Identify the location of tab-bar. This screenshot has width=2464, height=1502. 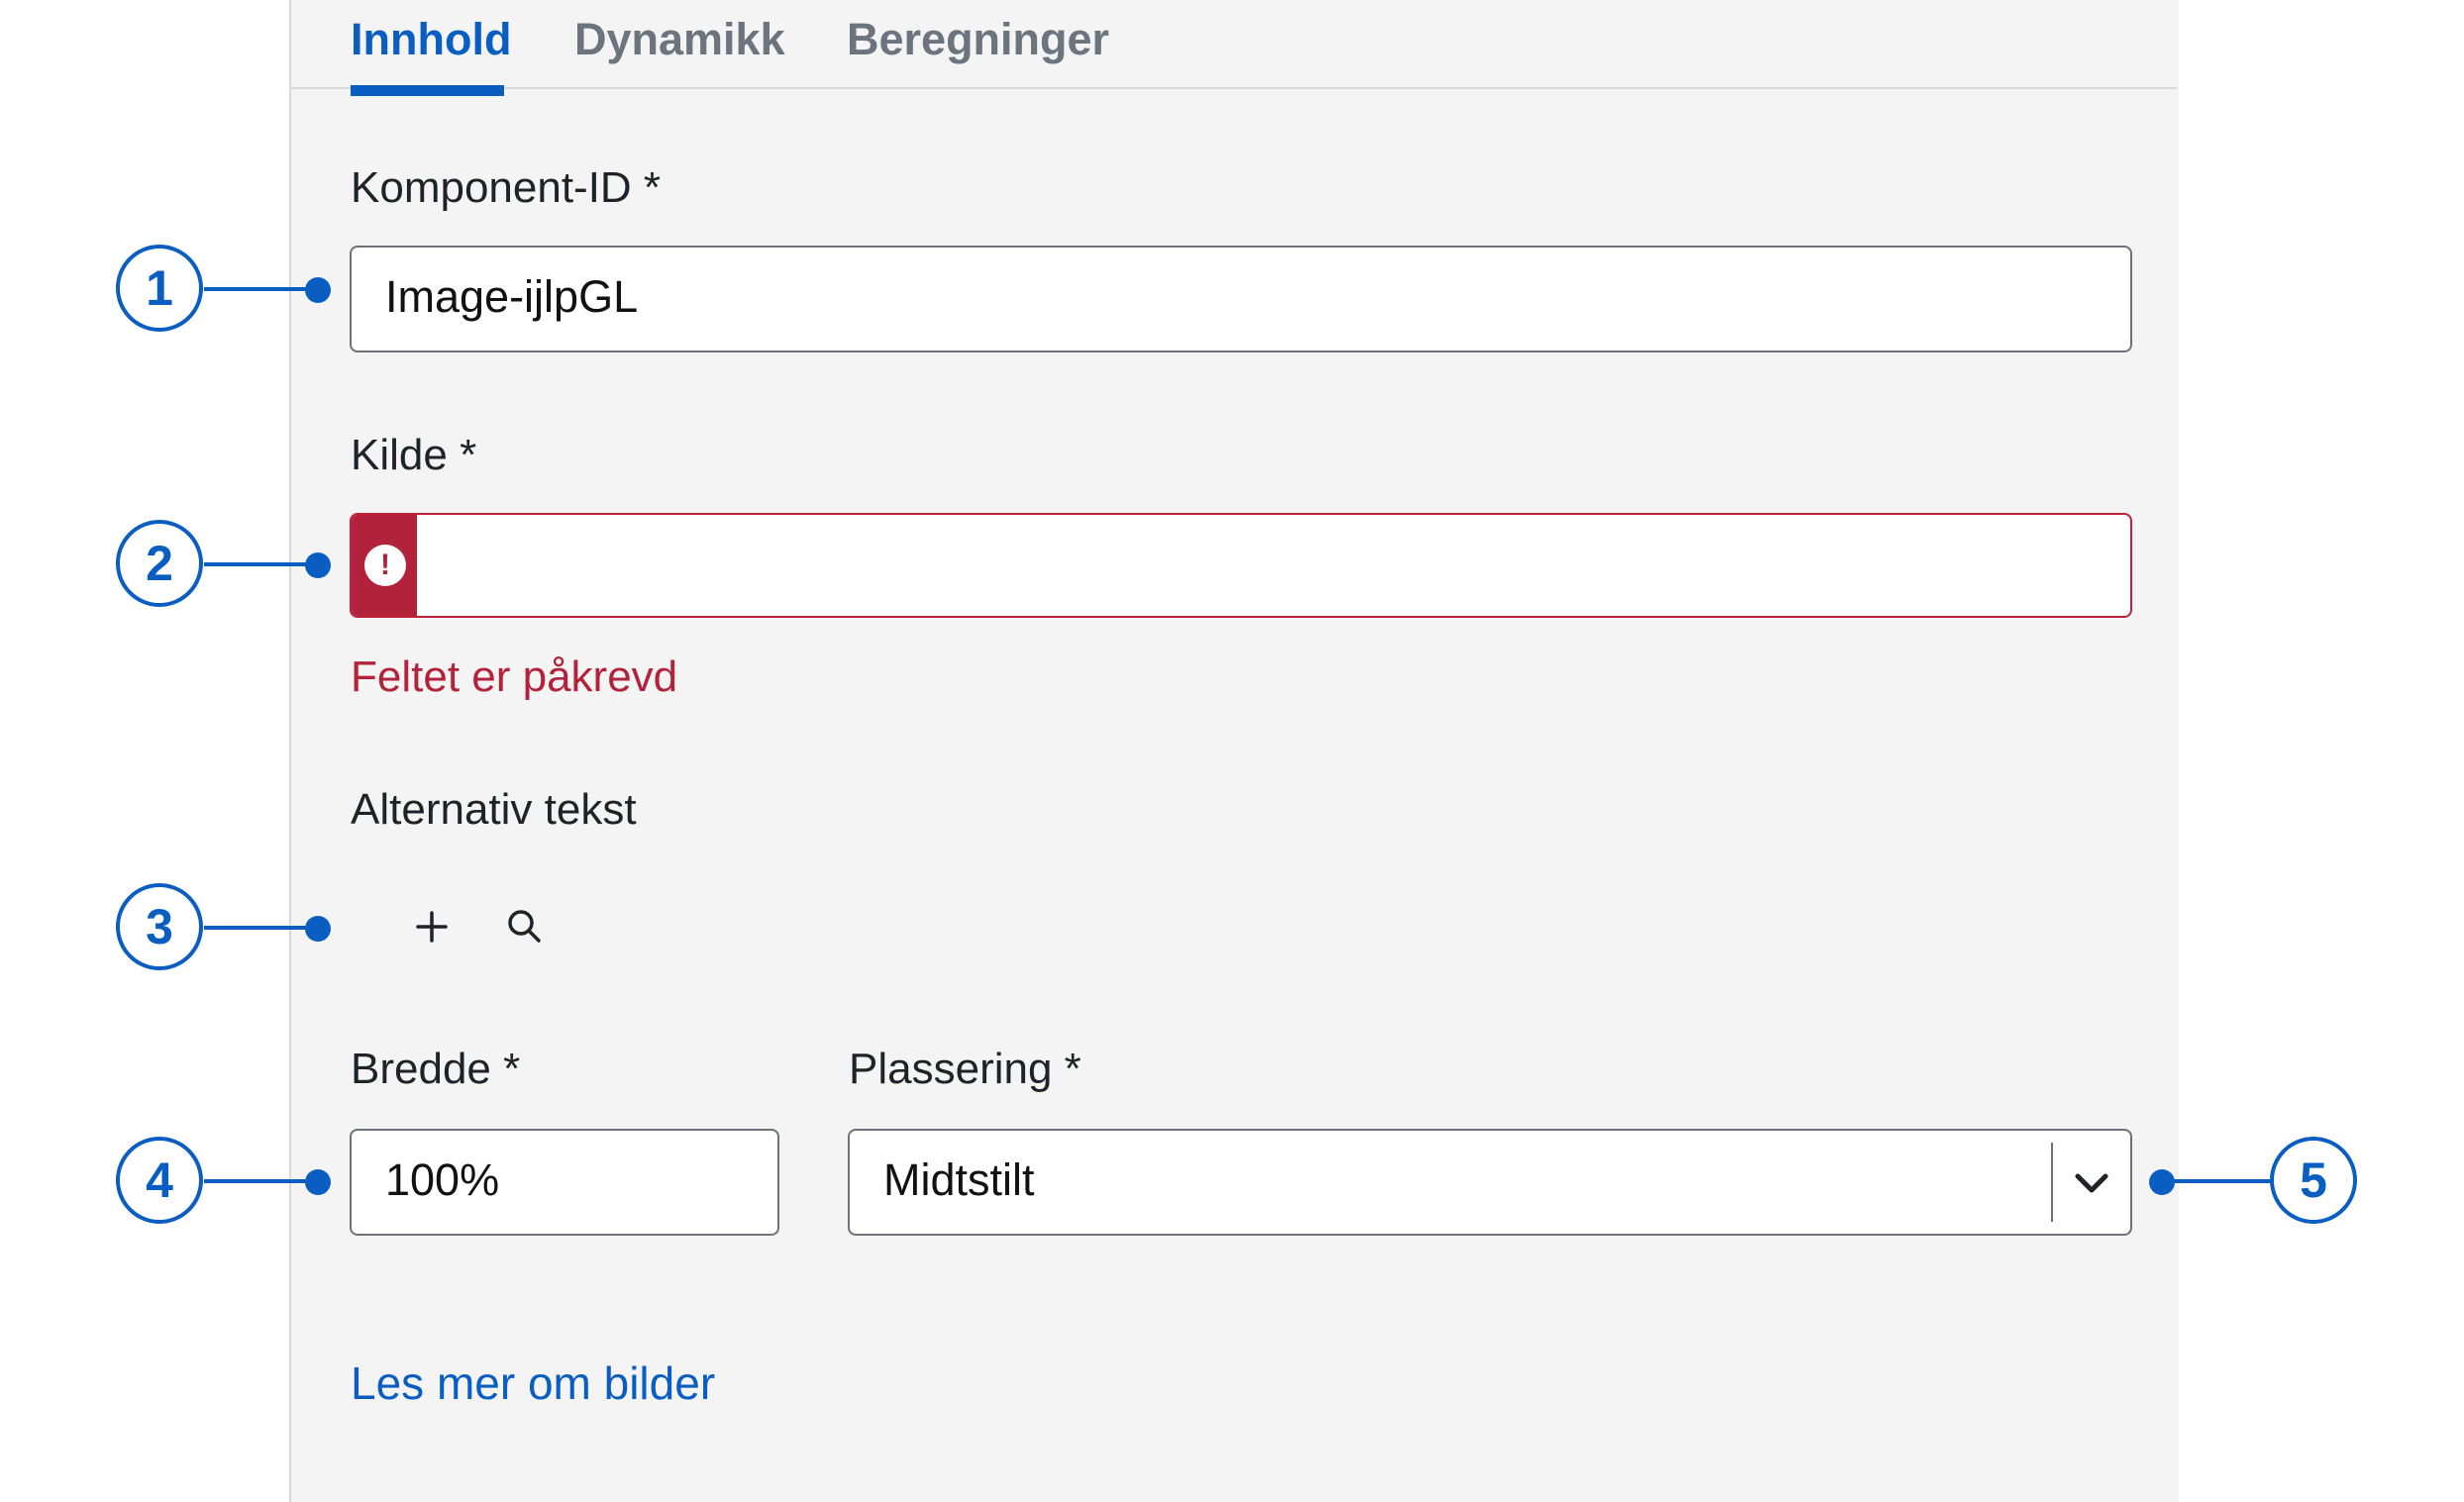
(1233, 44).